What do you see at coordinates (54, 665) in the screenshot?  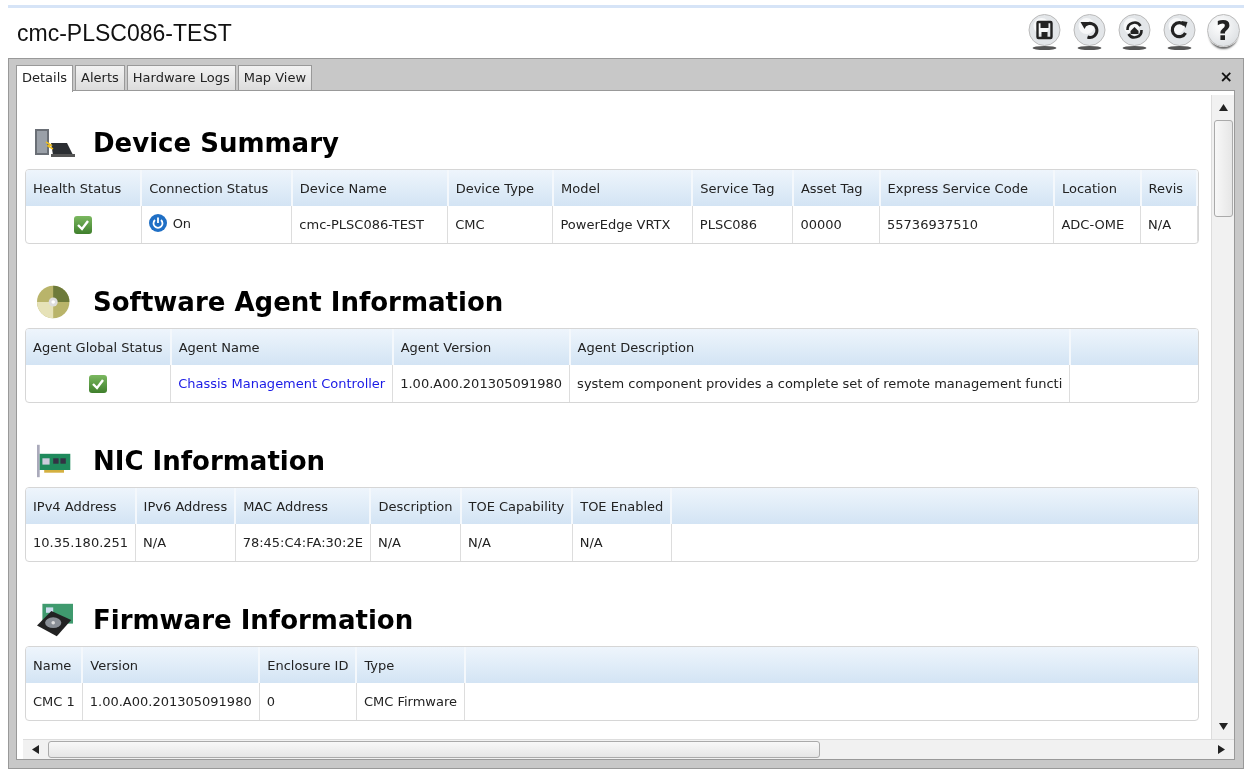 I see `column-header: Name` at bounding box center [54, 665].